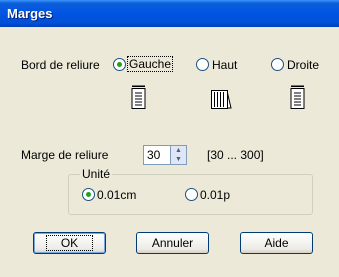 The height and width of the screenshot is (277, 339). Describe the element at coordinates (88, 194) in the screenshot. I see `radio-unit-cm-circle` at that location.